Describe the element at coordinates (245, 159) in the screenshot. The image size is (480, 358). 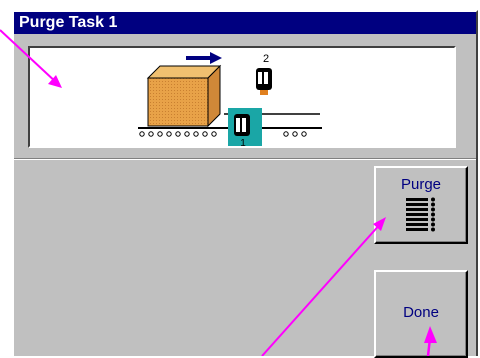
I see `separator` at that location.